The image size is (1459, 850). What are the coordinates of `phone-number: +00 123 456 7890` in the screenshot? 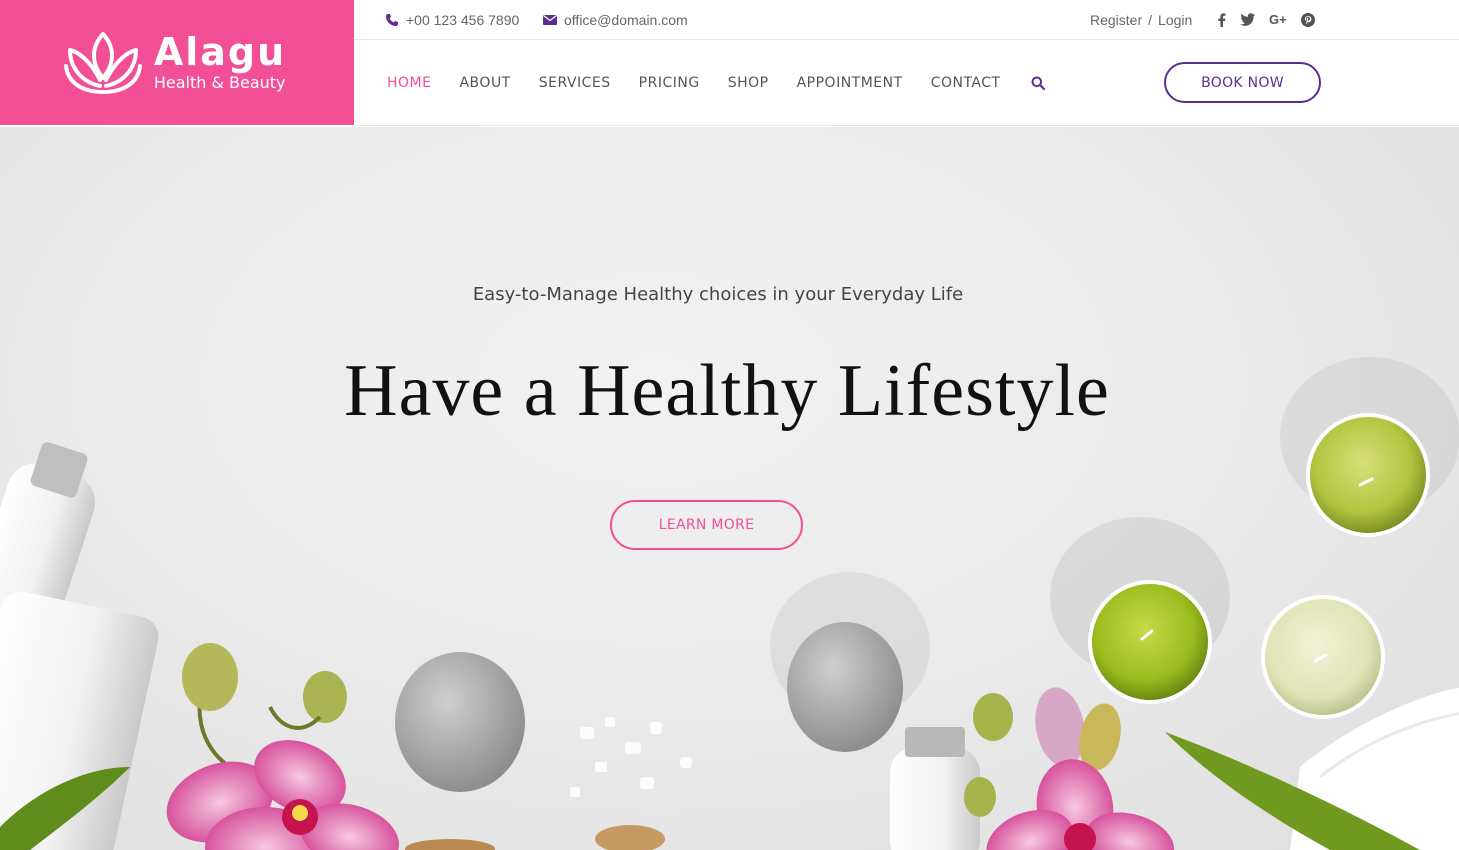 It's located at (463, 19).